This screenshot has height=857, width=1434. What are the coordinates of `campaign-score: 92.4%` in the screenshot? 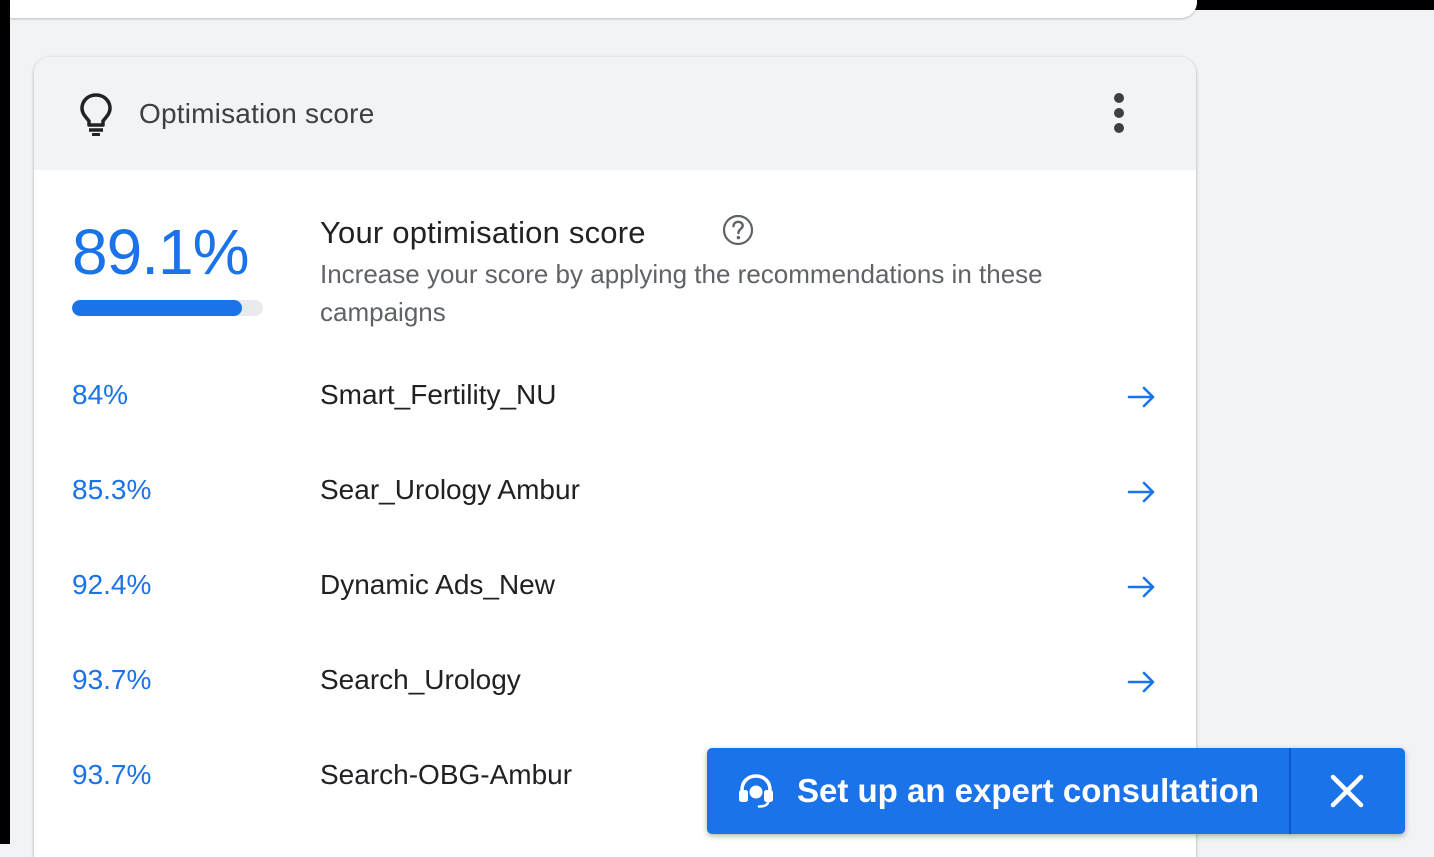 It's located at (112, 584).